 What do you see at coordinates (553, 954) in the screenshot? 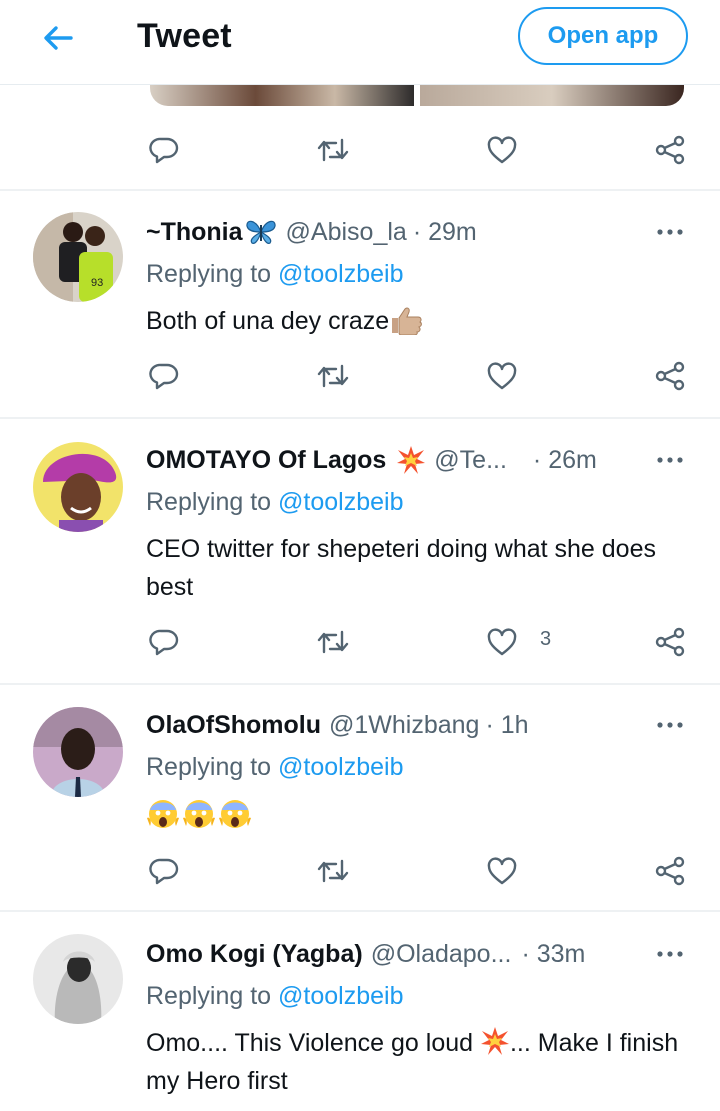
I see `timestamp: · 33m` at bounding box center [553, 954].